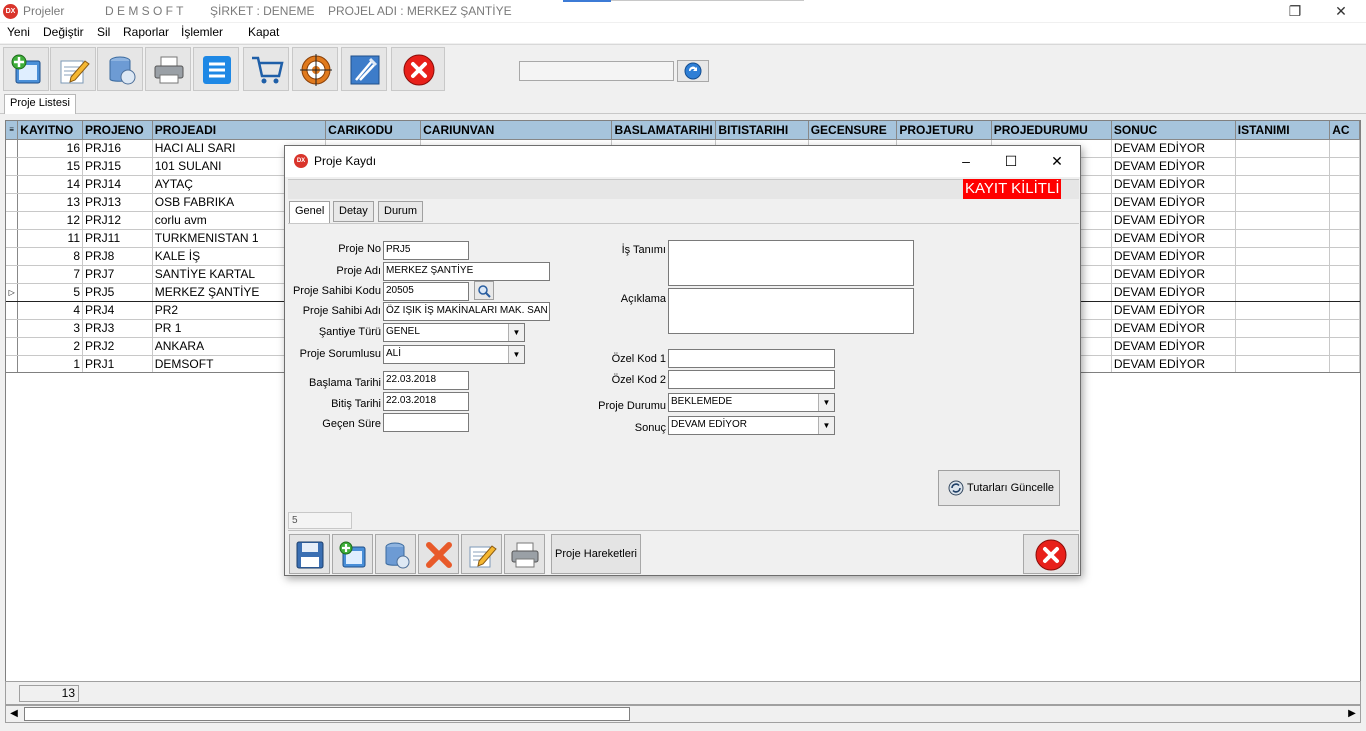  Describe the element at coordinates (202, 32) in the screenshot. I see `menu-islemler: İşlemler` at that location.